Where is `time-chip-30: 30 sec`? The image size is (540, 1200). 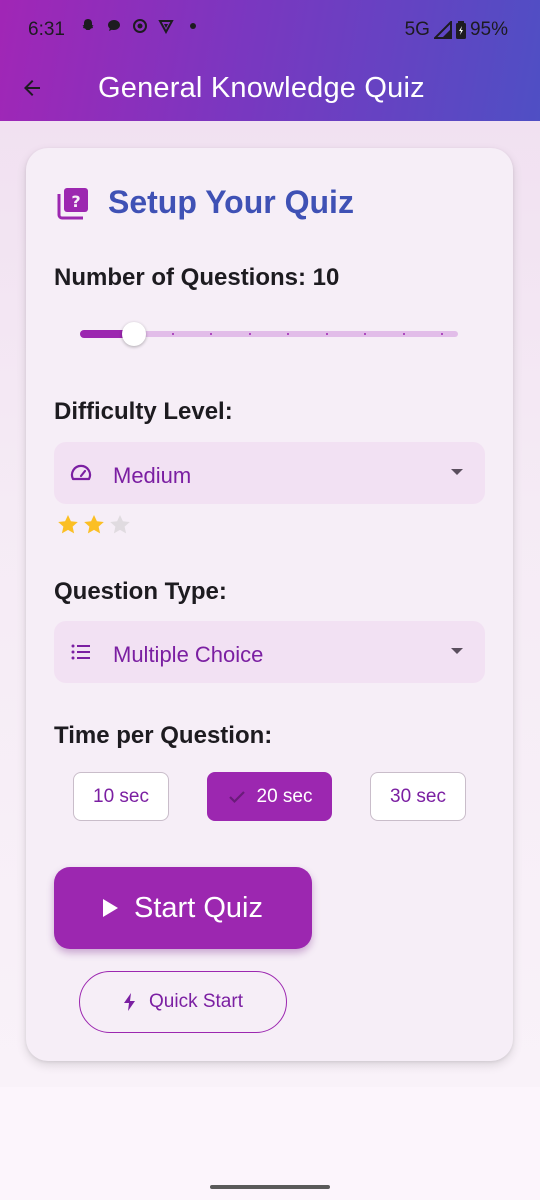 time-chip-30: 30 sec is located at coordinates (418, 796).